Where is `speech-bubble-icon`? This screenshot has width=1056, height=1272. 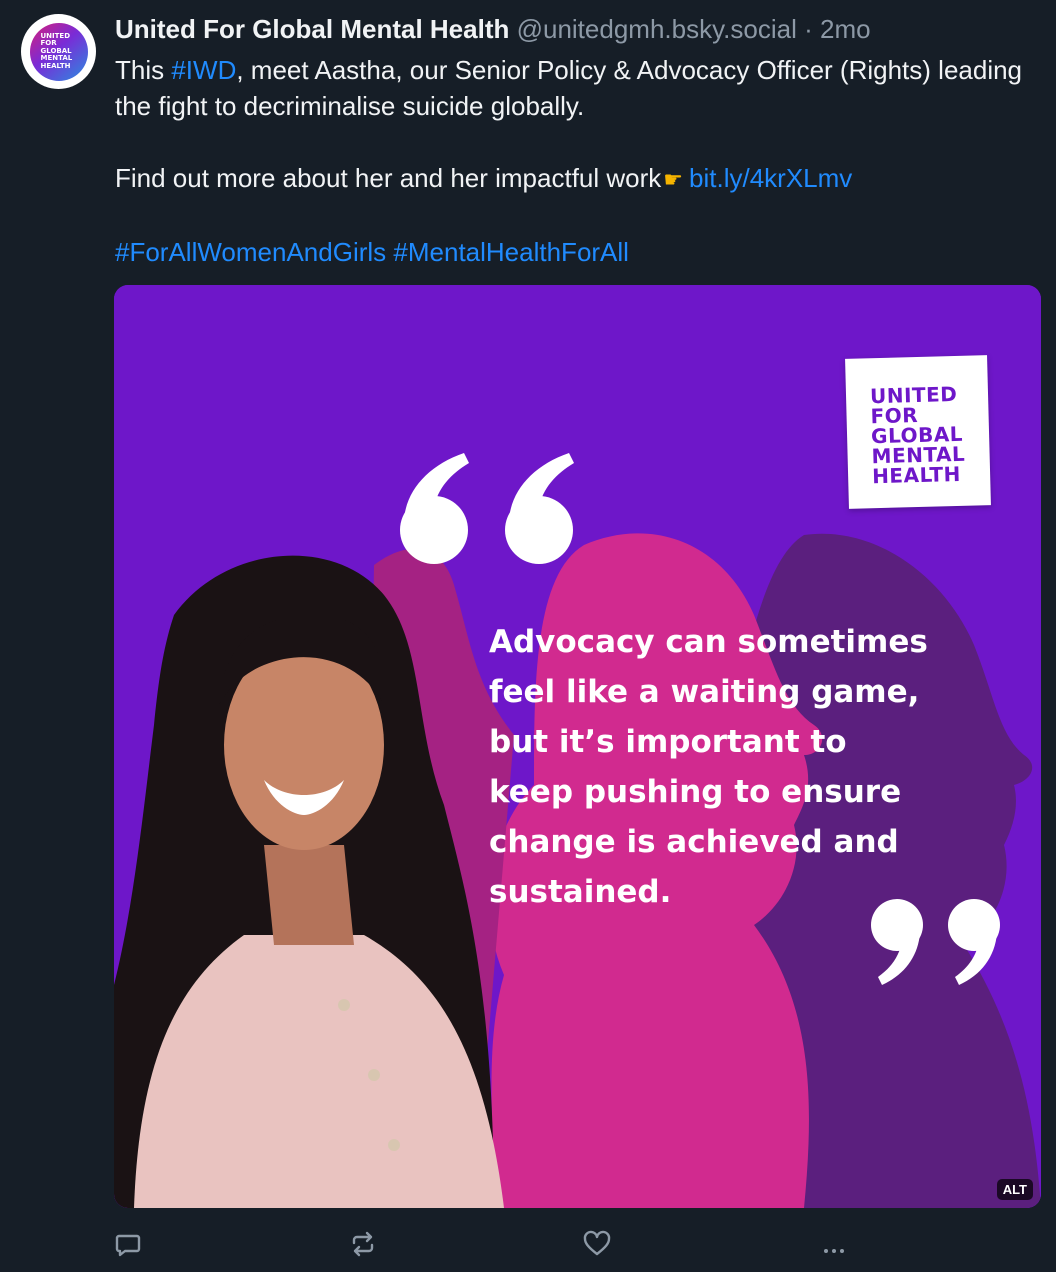 speech-bubble-icon is located at coordinates (128, 1245).